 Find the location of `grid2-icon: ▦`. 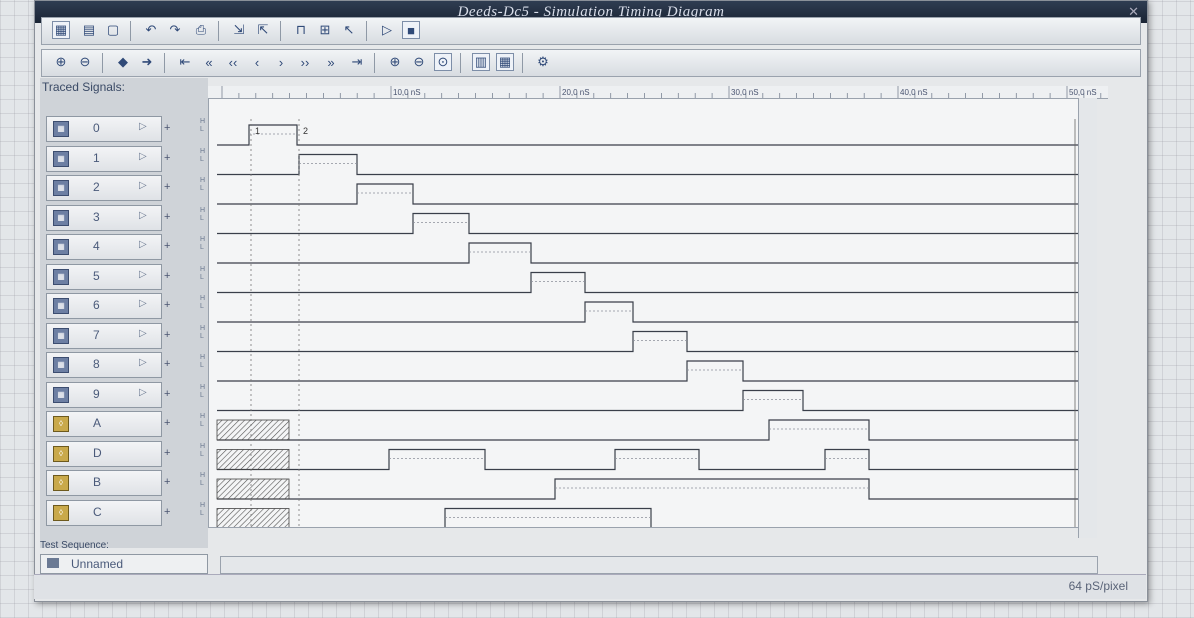

grid2-icon: ▦ is located at coordinates (505, 62).